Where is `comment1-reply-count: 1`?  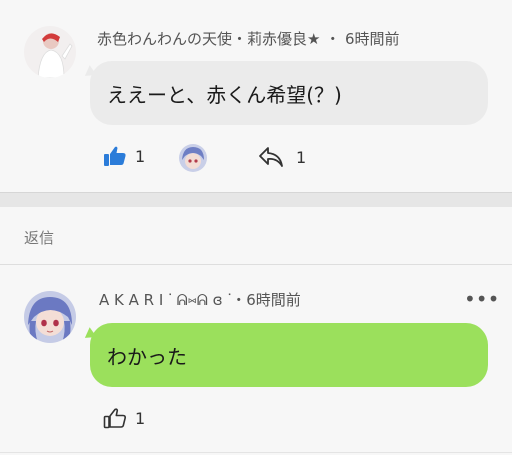 comment1-reply-count: 1 is located at coordinates (301, 157).